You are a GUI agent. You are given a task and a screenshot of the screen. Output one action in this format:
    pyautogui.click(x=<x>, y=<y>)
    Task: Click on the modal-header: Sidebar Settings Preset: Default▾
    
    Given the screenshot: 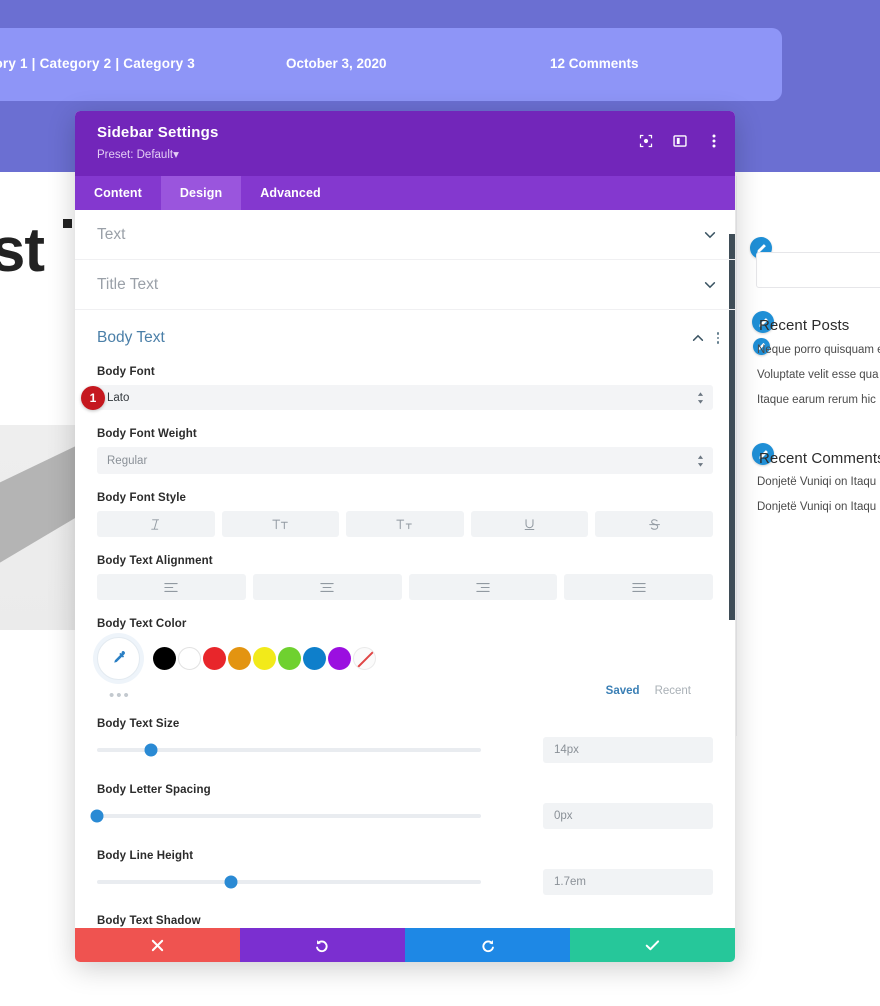 What is the action you would take?
    pyautogui.click(x=405, y=143)
    